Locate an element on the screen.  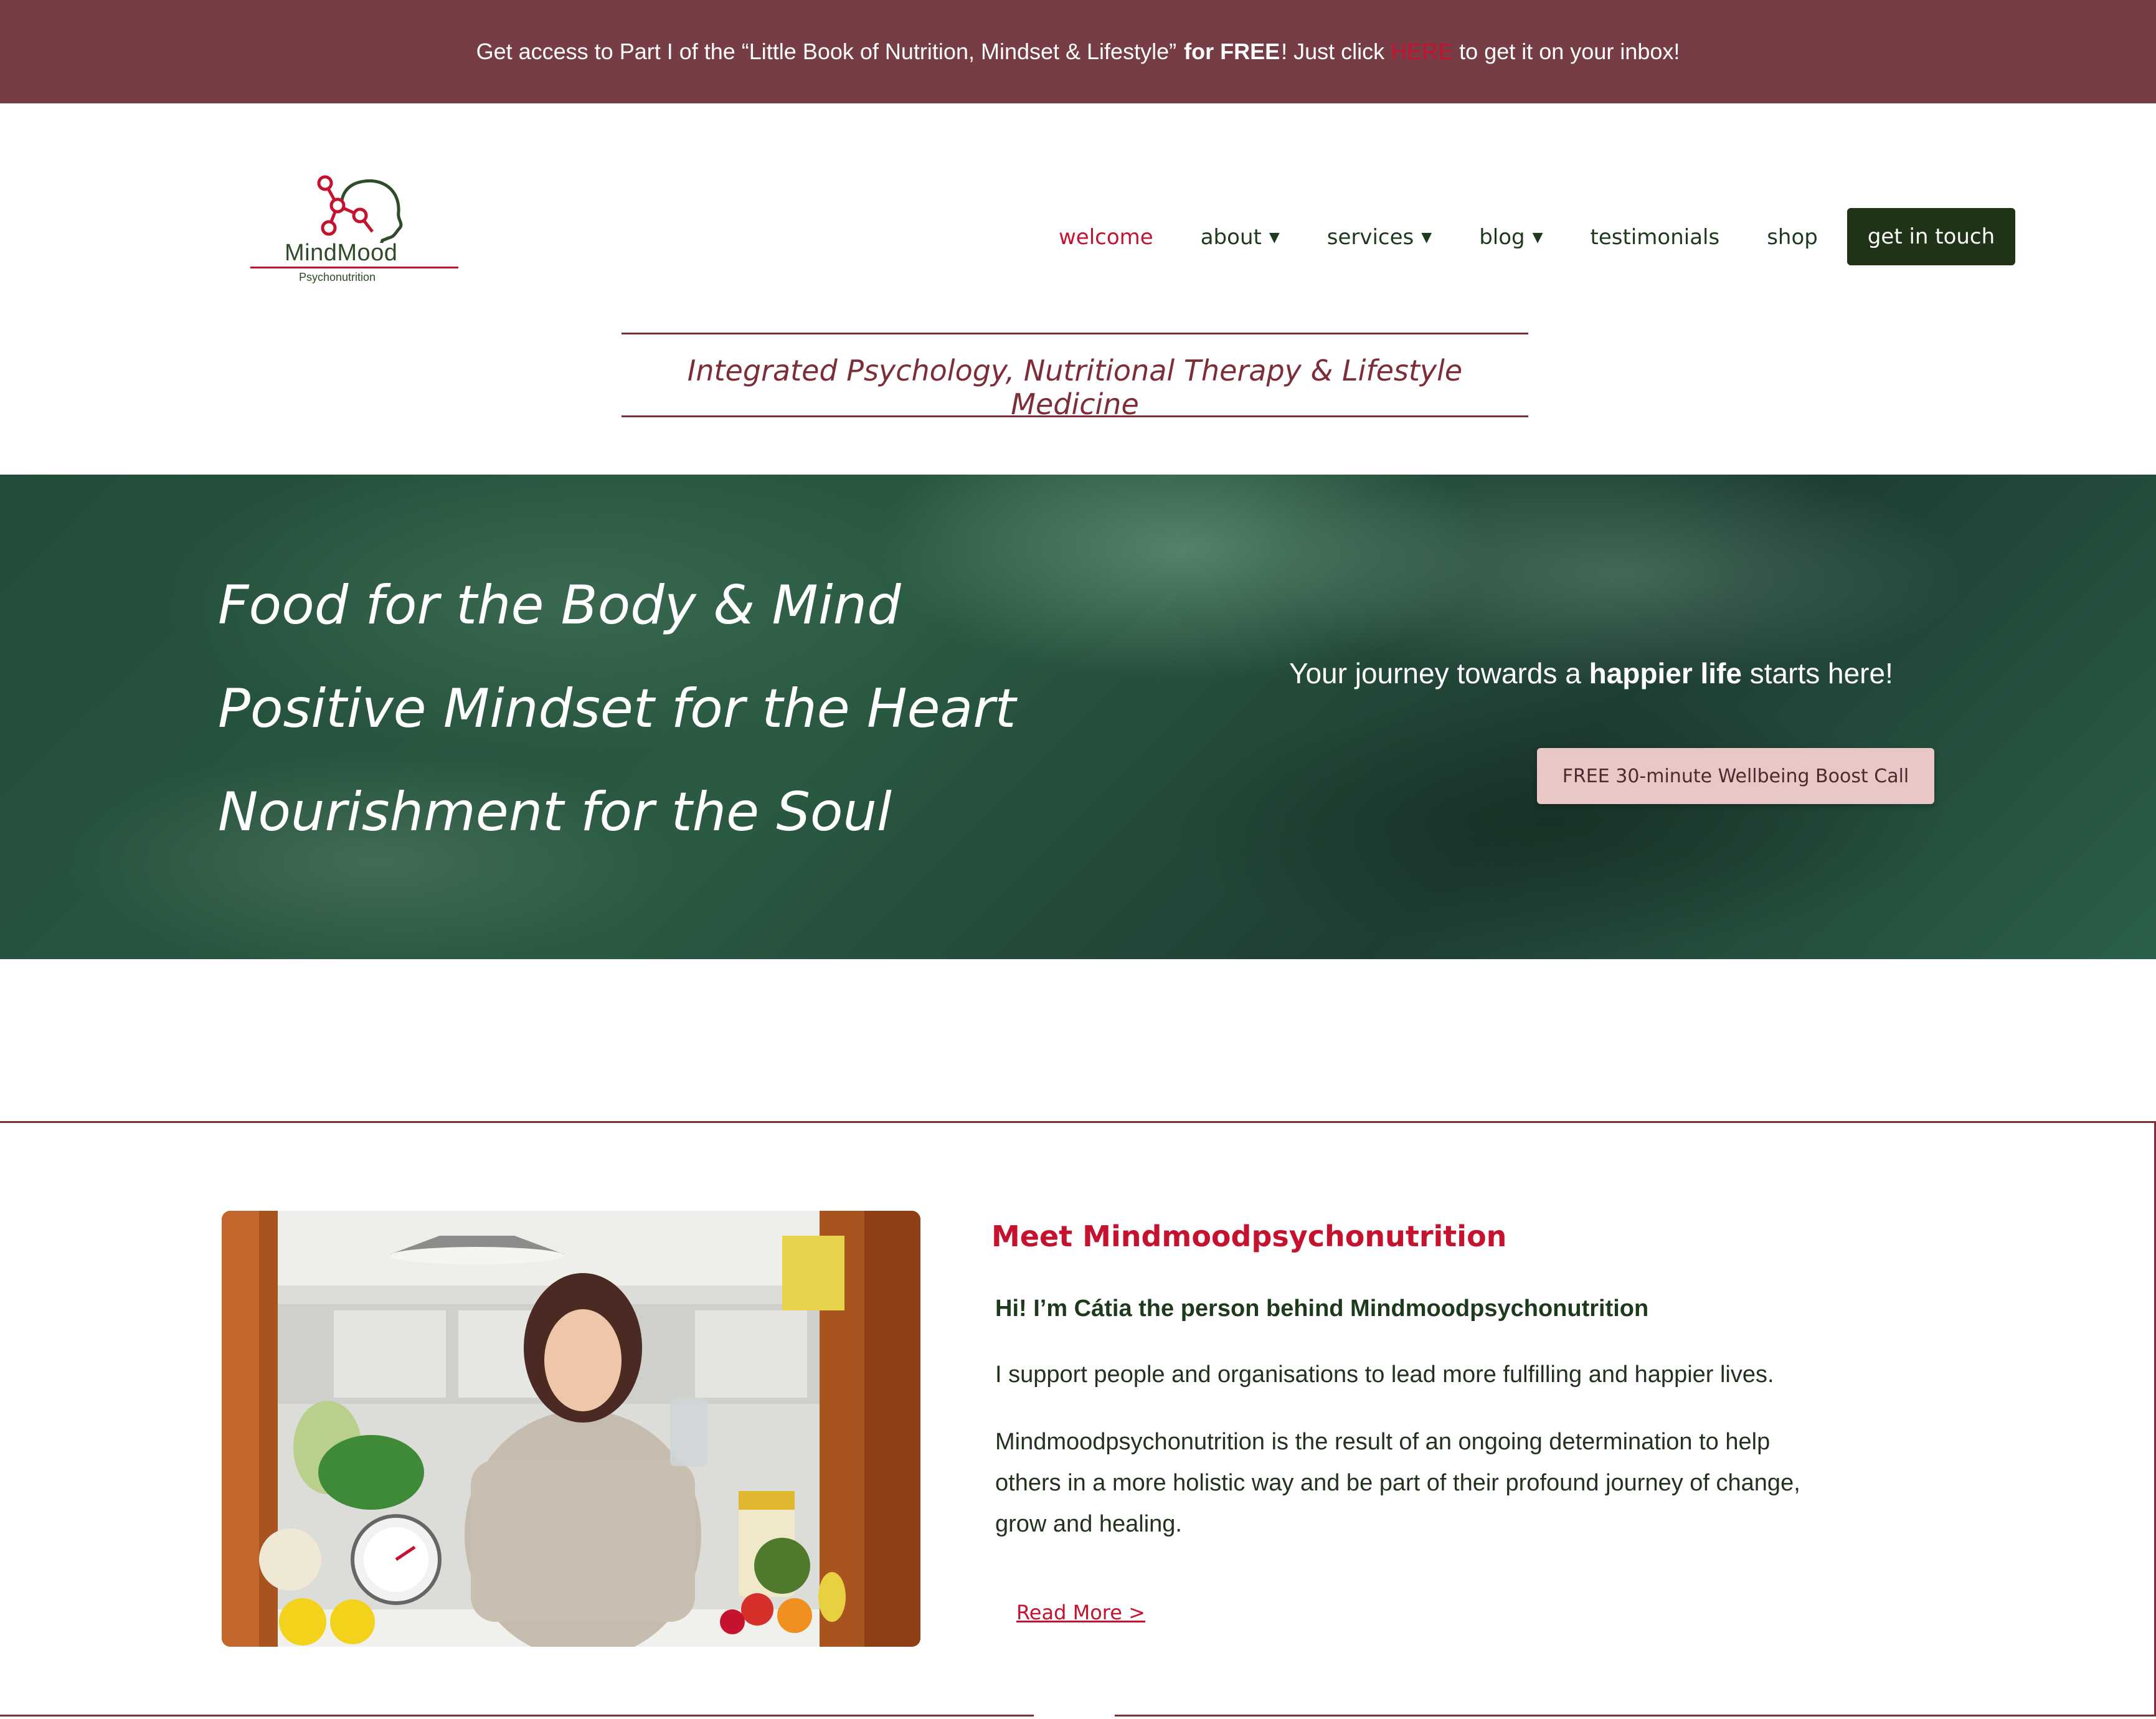
tagline-top-rule is located at coordinates (1075, 333).